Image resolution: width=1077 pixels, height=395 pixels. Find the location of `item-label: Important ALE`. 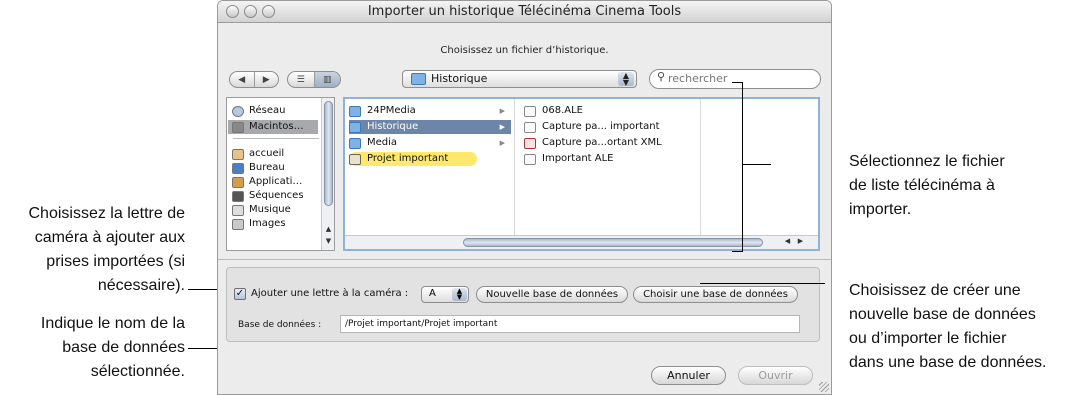

item-label: Important ALE is located at coordinates (578, 158).